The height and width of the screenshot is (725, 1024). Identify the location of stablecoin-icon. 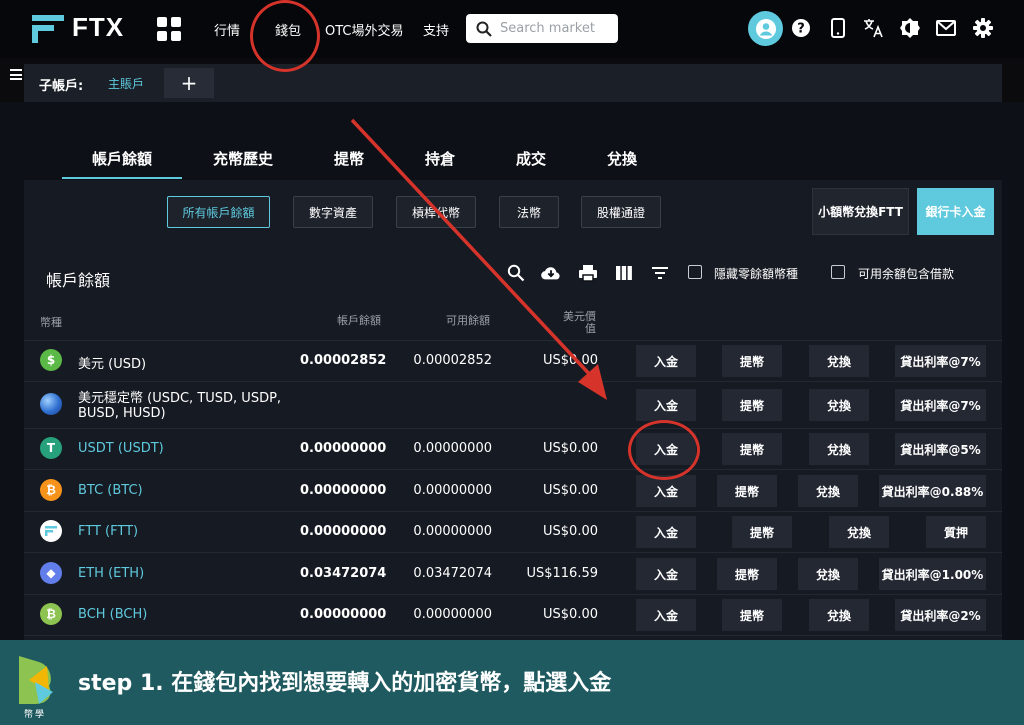
(51, 404).